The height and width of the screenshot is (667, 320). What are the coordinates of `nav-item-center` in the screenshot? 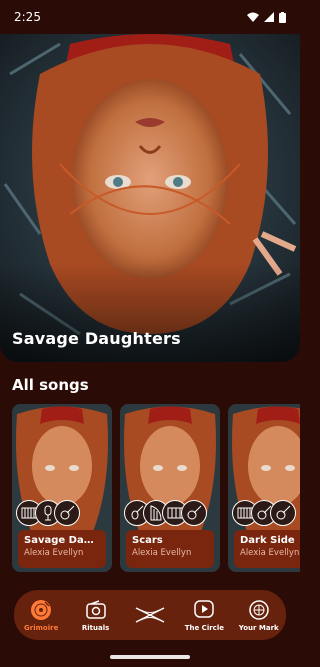 It's located at (150, 615).